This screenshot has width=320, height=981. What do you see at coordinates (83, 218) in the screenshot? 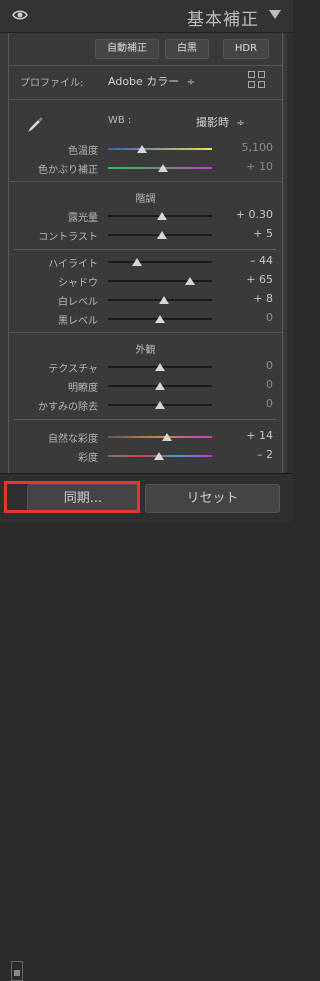
I see `slider-label: 露光量` at bounding box center [83, 218].